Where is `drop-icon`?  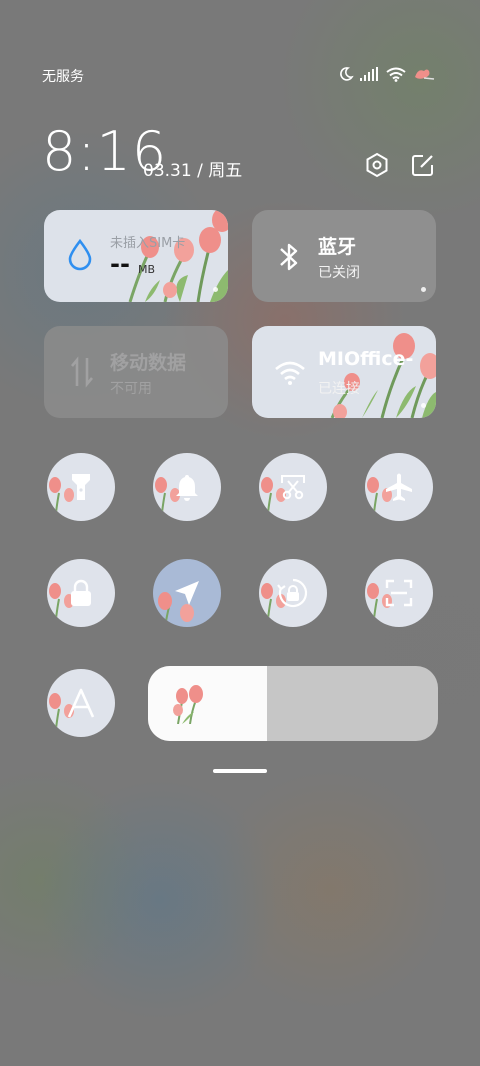
drop-icon is located at coordinates (80, 254).